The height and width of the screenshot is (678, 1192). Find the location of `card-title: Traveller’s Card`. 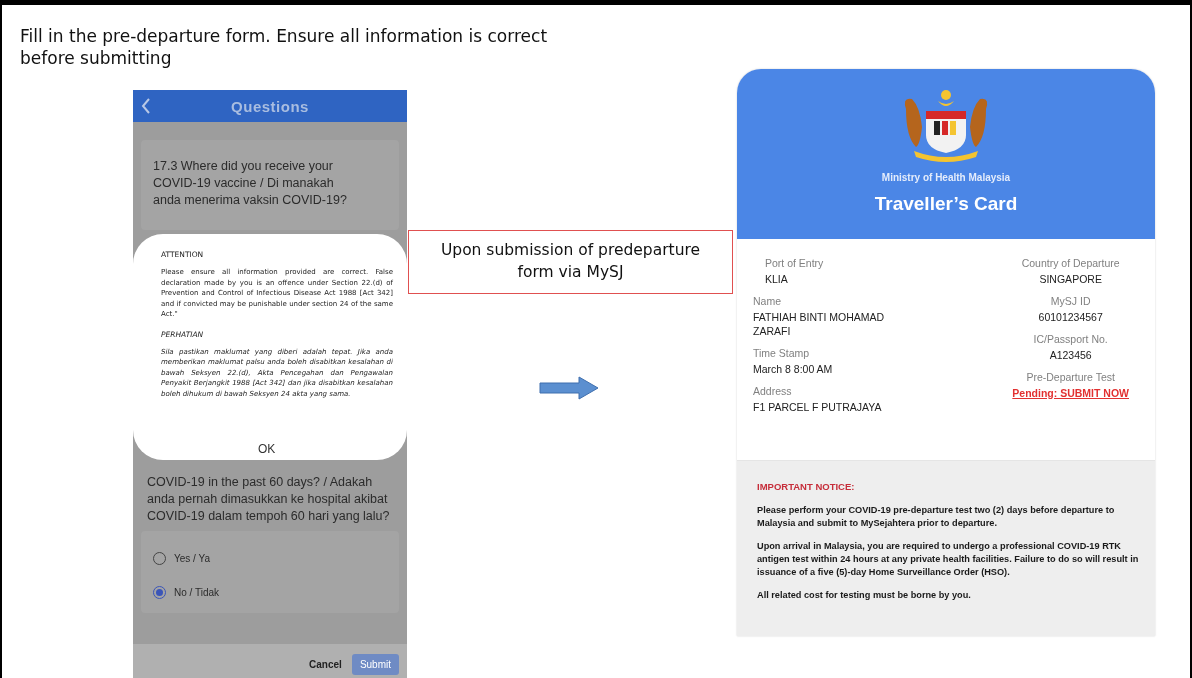

card-title: Traveller’s Card is located at coordinates (946, 204).